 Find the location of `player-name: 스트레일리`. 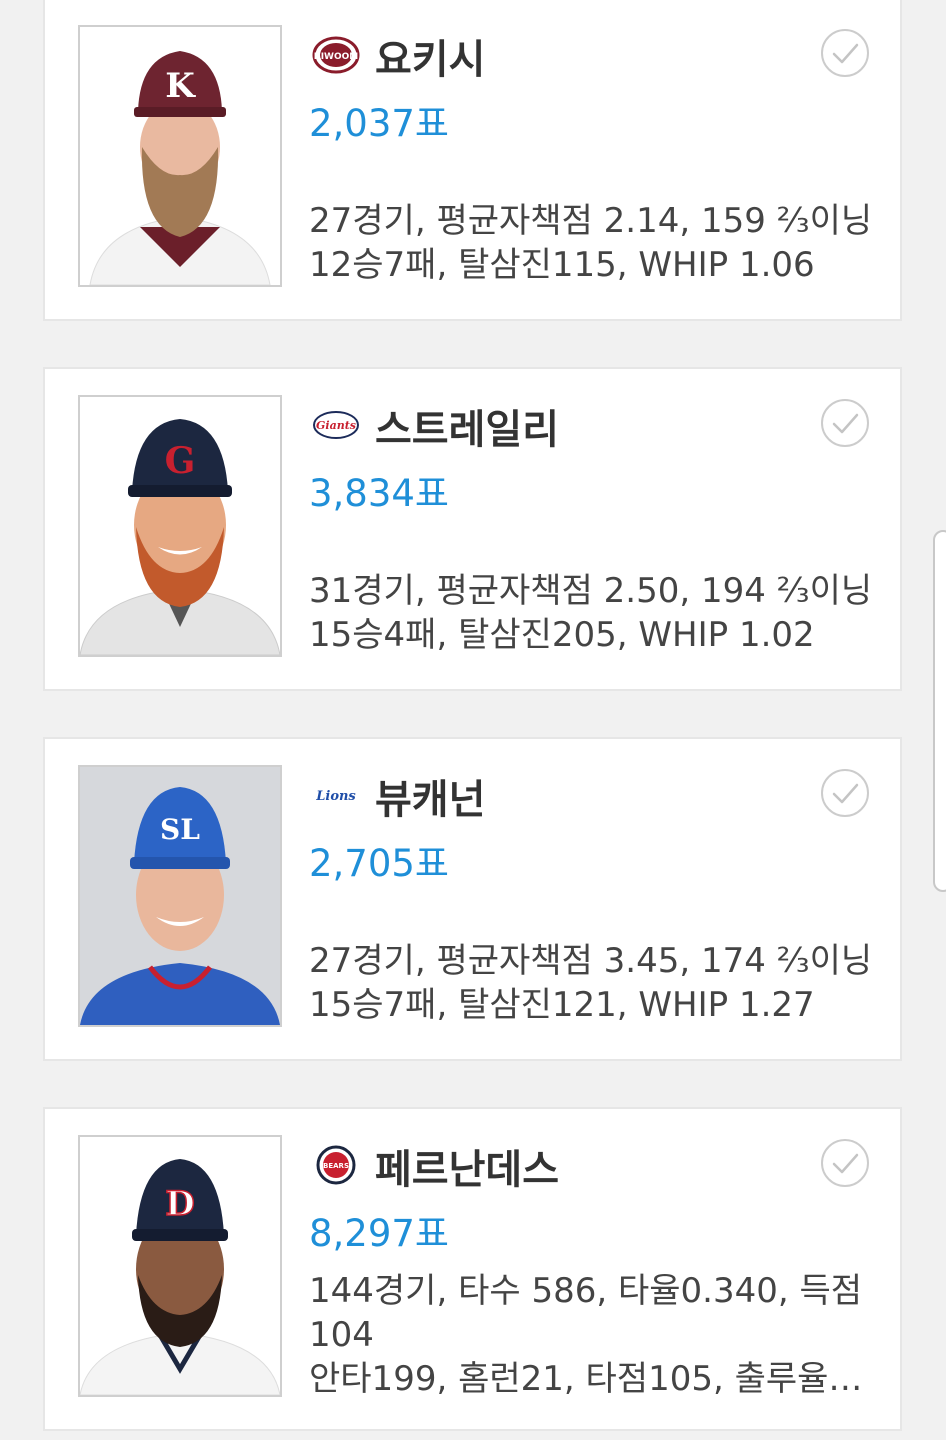

player-name: 스트레일리 is located at coordinates (467, 430).